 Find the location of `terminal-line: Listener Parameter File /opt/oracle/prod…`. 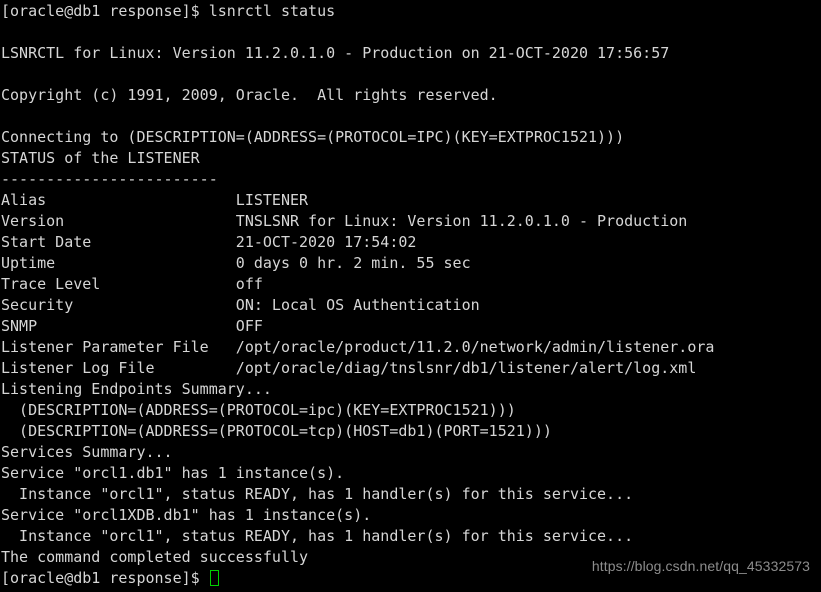

terminal-line: Listener Parameter File /opt/oracle/prod… is located at coordinates (358, 347).